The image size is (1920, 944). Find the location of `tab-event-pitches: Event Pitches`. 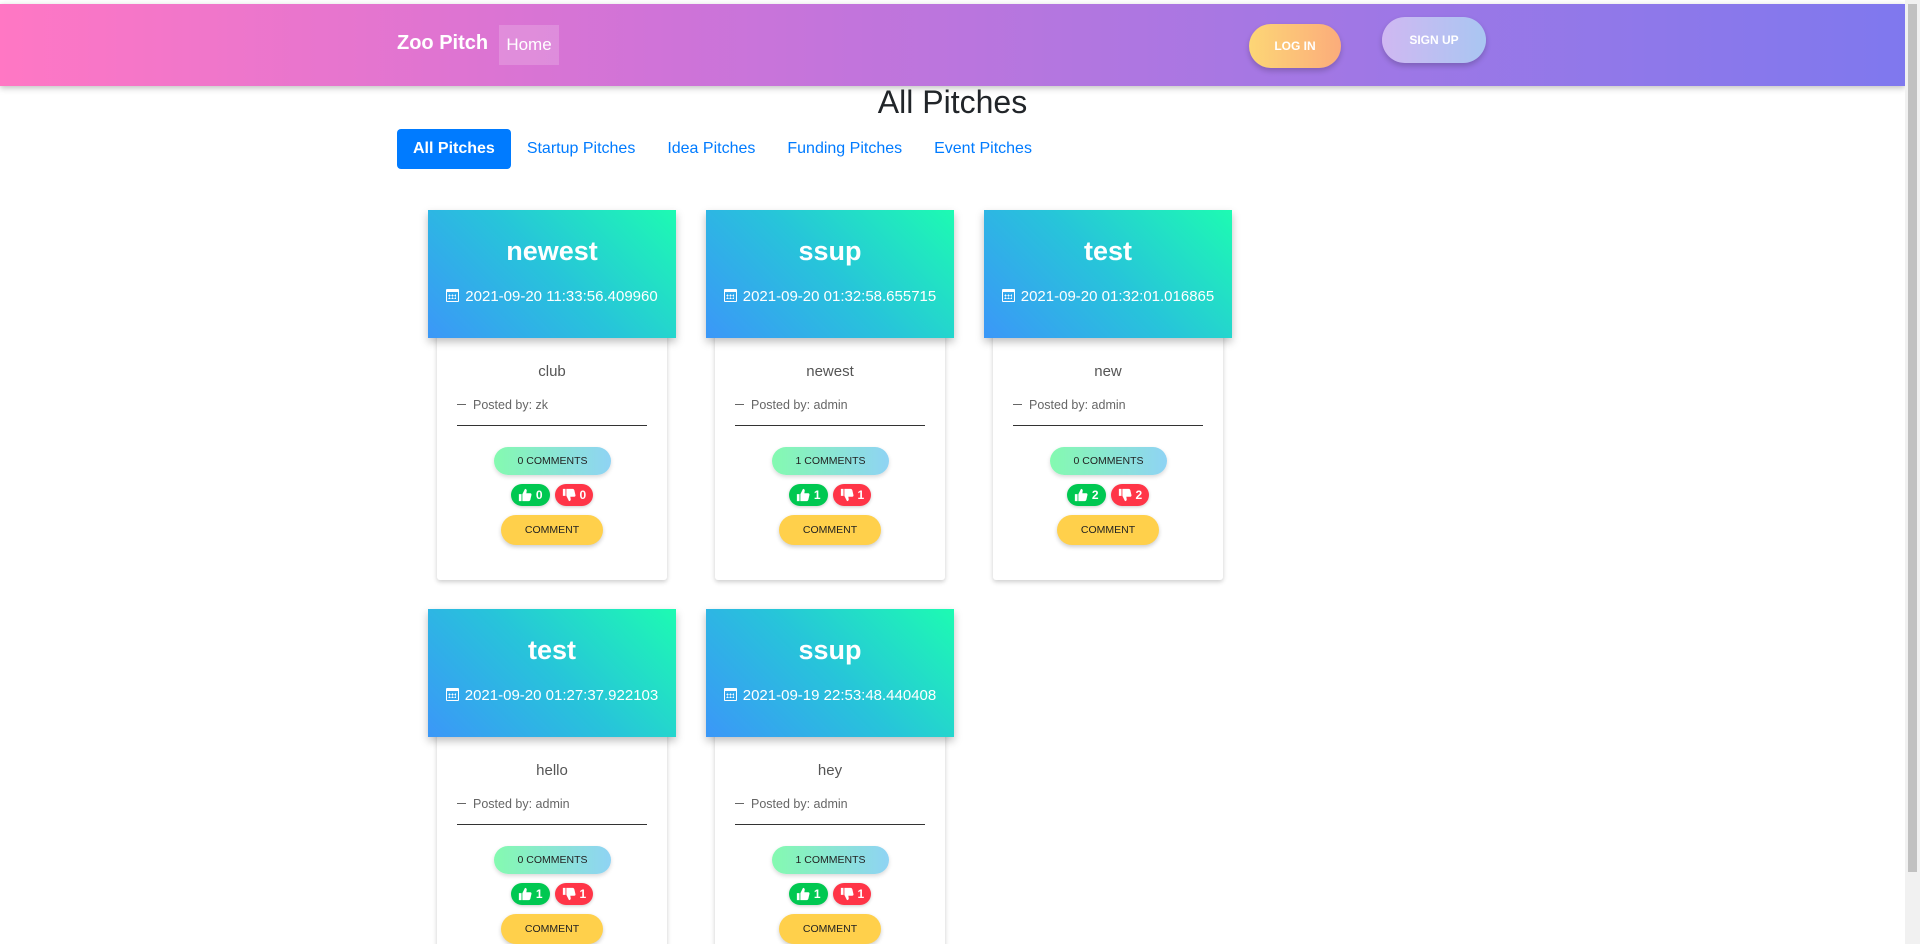

tab-event-pitches: Event Pitches is located at coordinates (983, 149).